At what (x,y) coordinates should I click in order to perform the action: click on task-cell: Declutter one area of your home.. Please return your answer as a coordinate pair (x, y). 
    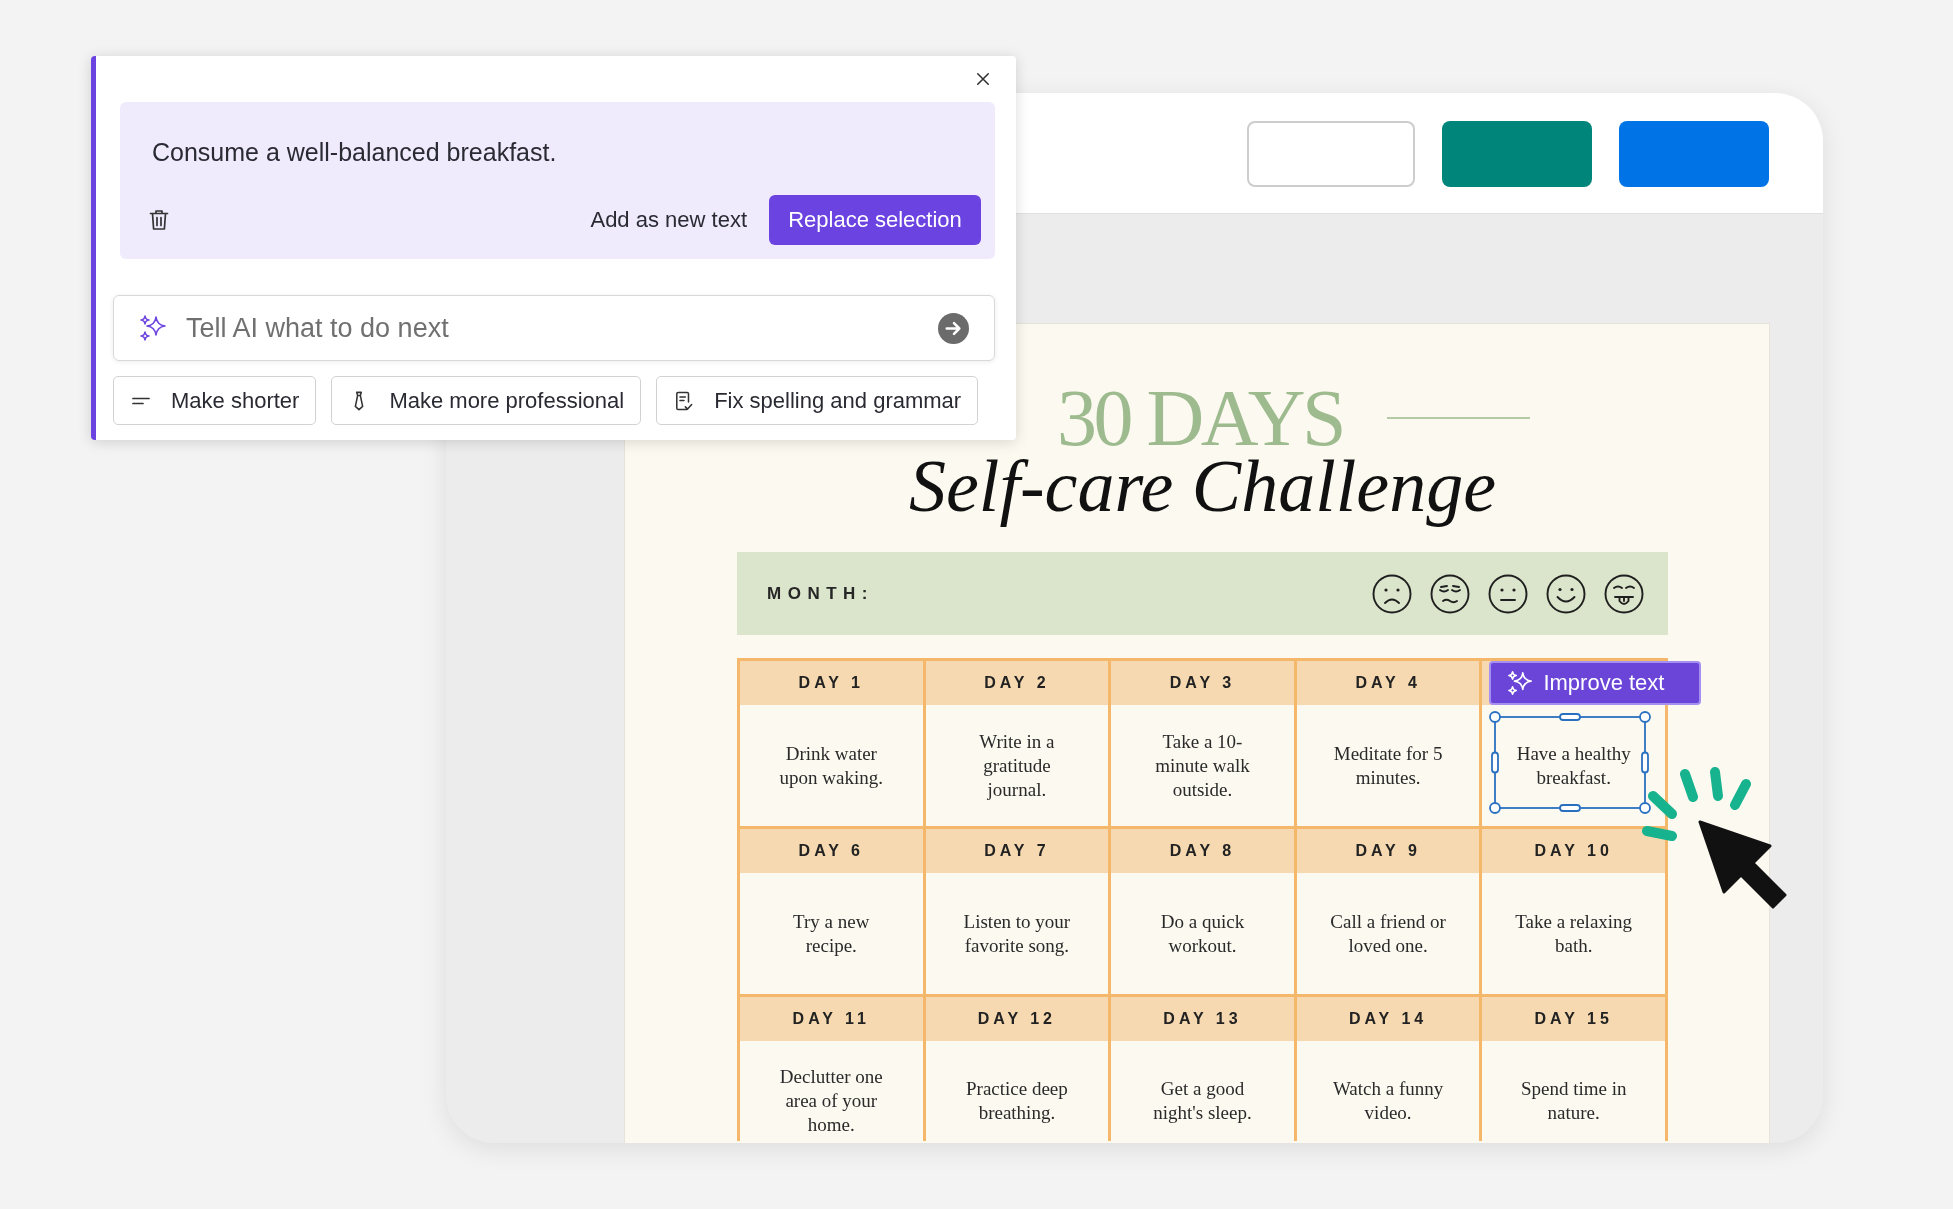
    Looking at the image, I should click on (831, 1091).